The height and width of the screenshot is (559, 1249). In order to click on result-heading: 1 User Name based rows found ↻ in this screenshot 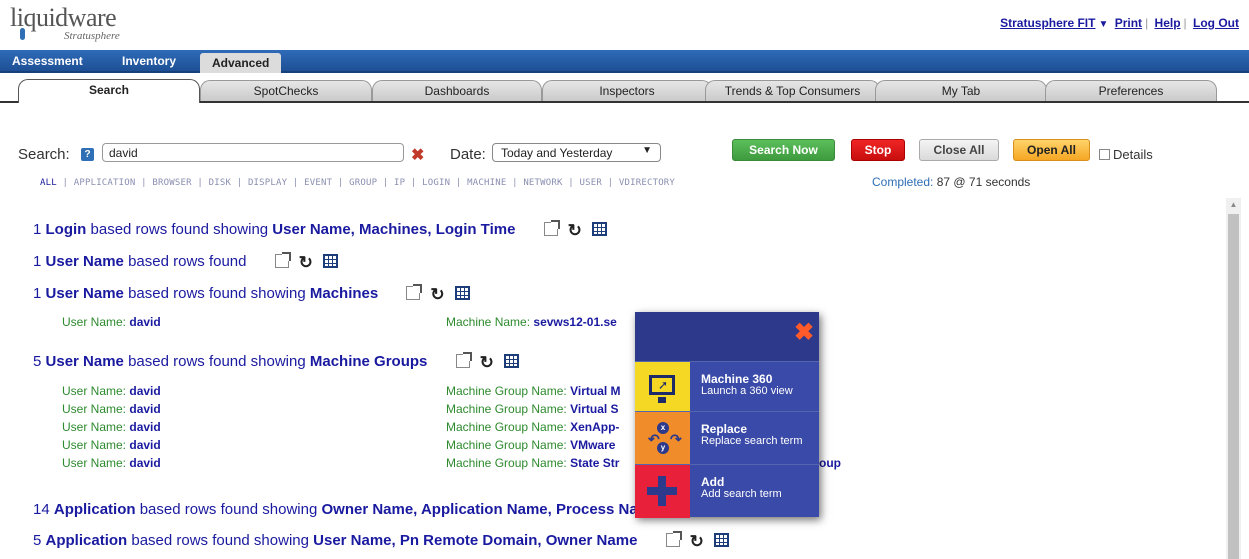, I will do `click(185, 262)`.